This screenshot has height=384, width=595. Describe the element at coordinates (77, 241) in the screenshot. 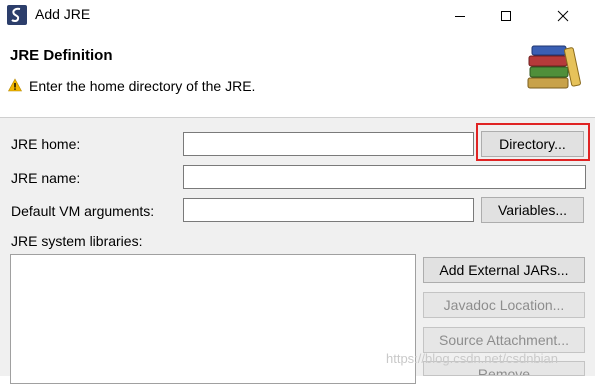

I see `system-libraries-label: JRE system libraries:` at that location.